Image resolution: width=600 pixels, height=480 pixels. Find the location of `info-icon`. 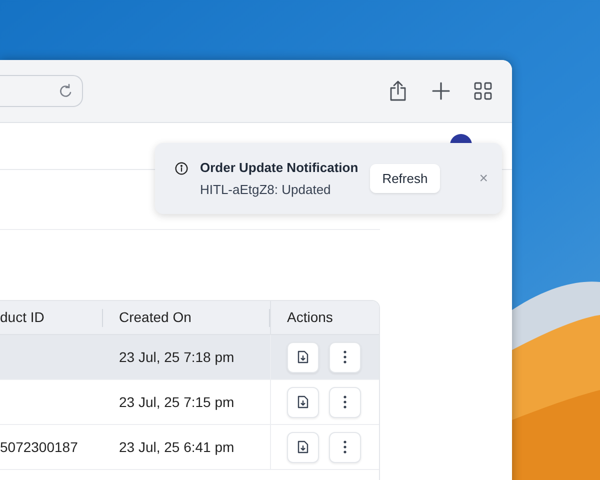

info-icon is located at coordinates (181, 168).